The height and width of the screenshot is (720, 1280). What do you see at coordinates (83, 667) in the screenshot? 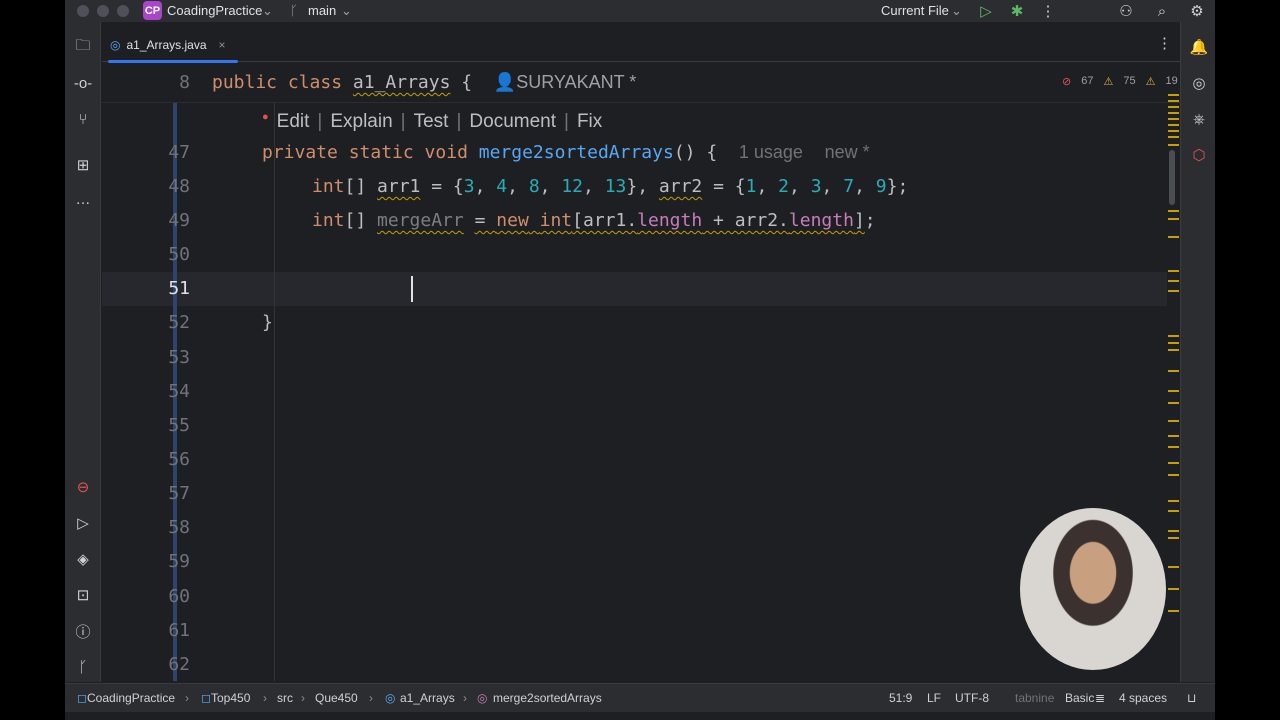
I see `git-icon: ᚴ` at bounding box center [83, 667].